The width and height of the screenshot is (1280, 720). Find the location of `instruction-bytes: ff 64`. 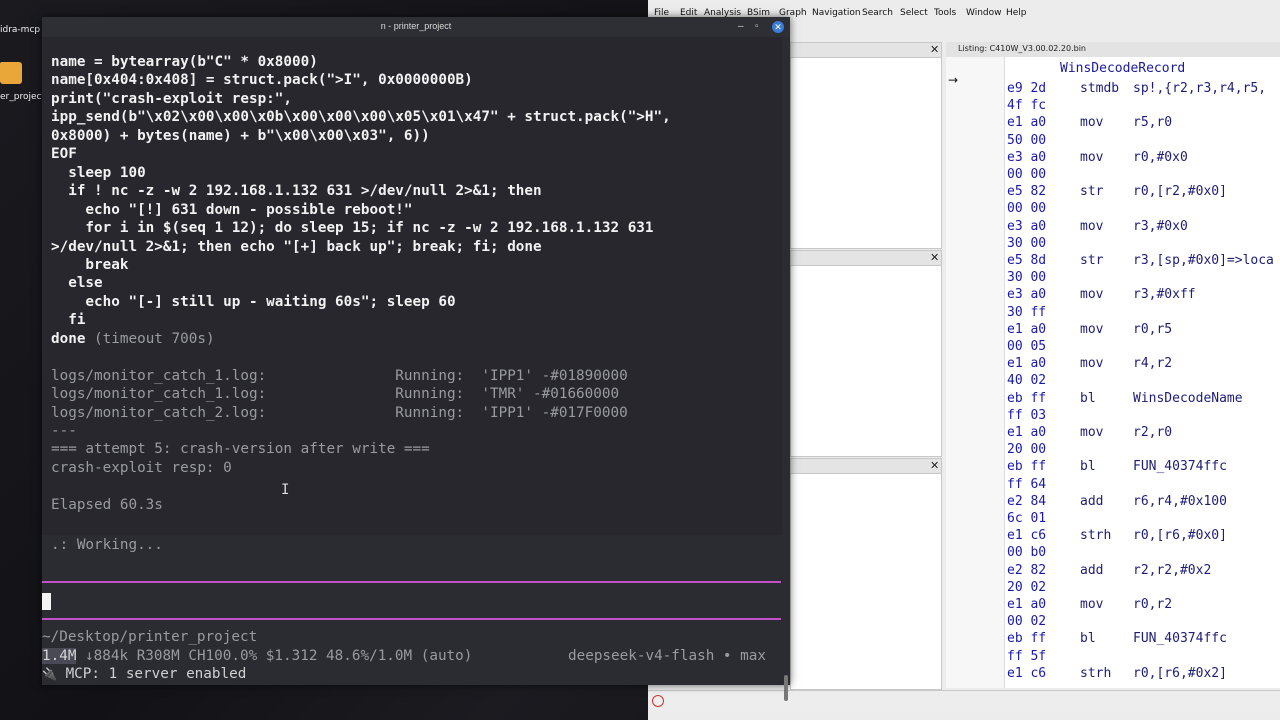

instruction-bytes: ff 64 is located at coordinates (1026, 484).